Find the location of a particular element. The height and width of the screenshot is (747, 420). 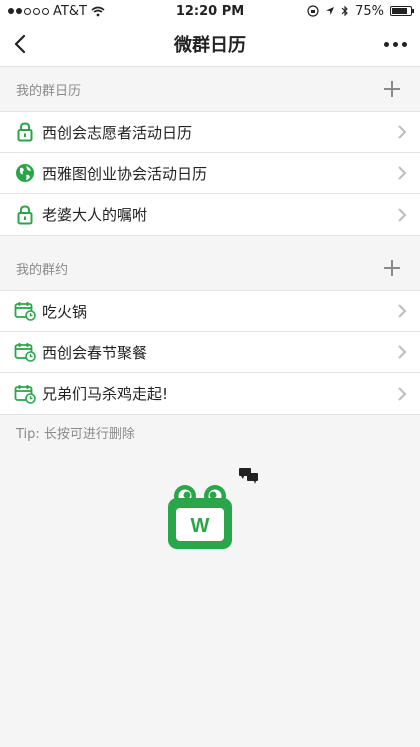

chevron-left-icon is located at coordinates (20, 44).